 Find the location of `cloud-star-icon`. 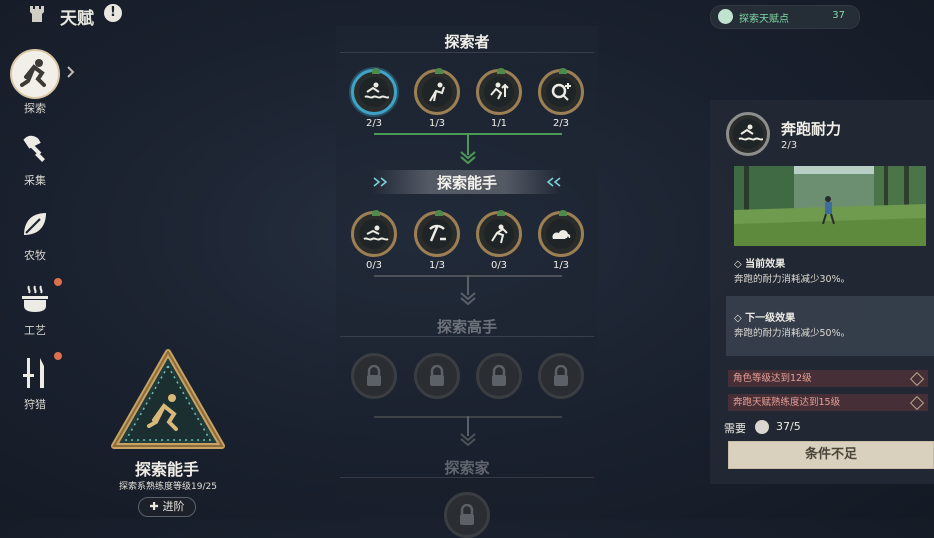

cloud-star-icon is located at coordinates (561, 234).